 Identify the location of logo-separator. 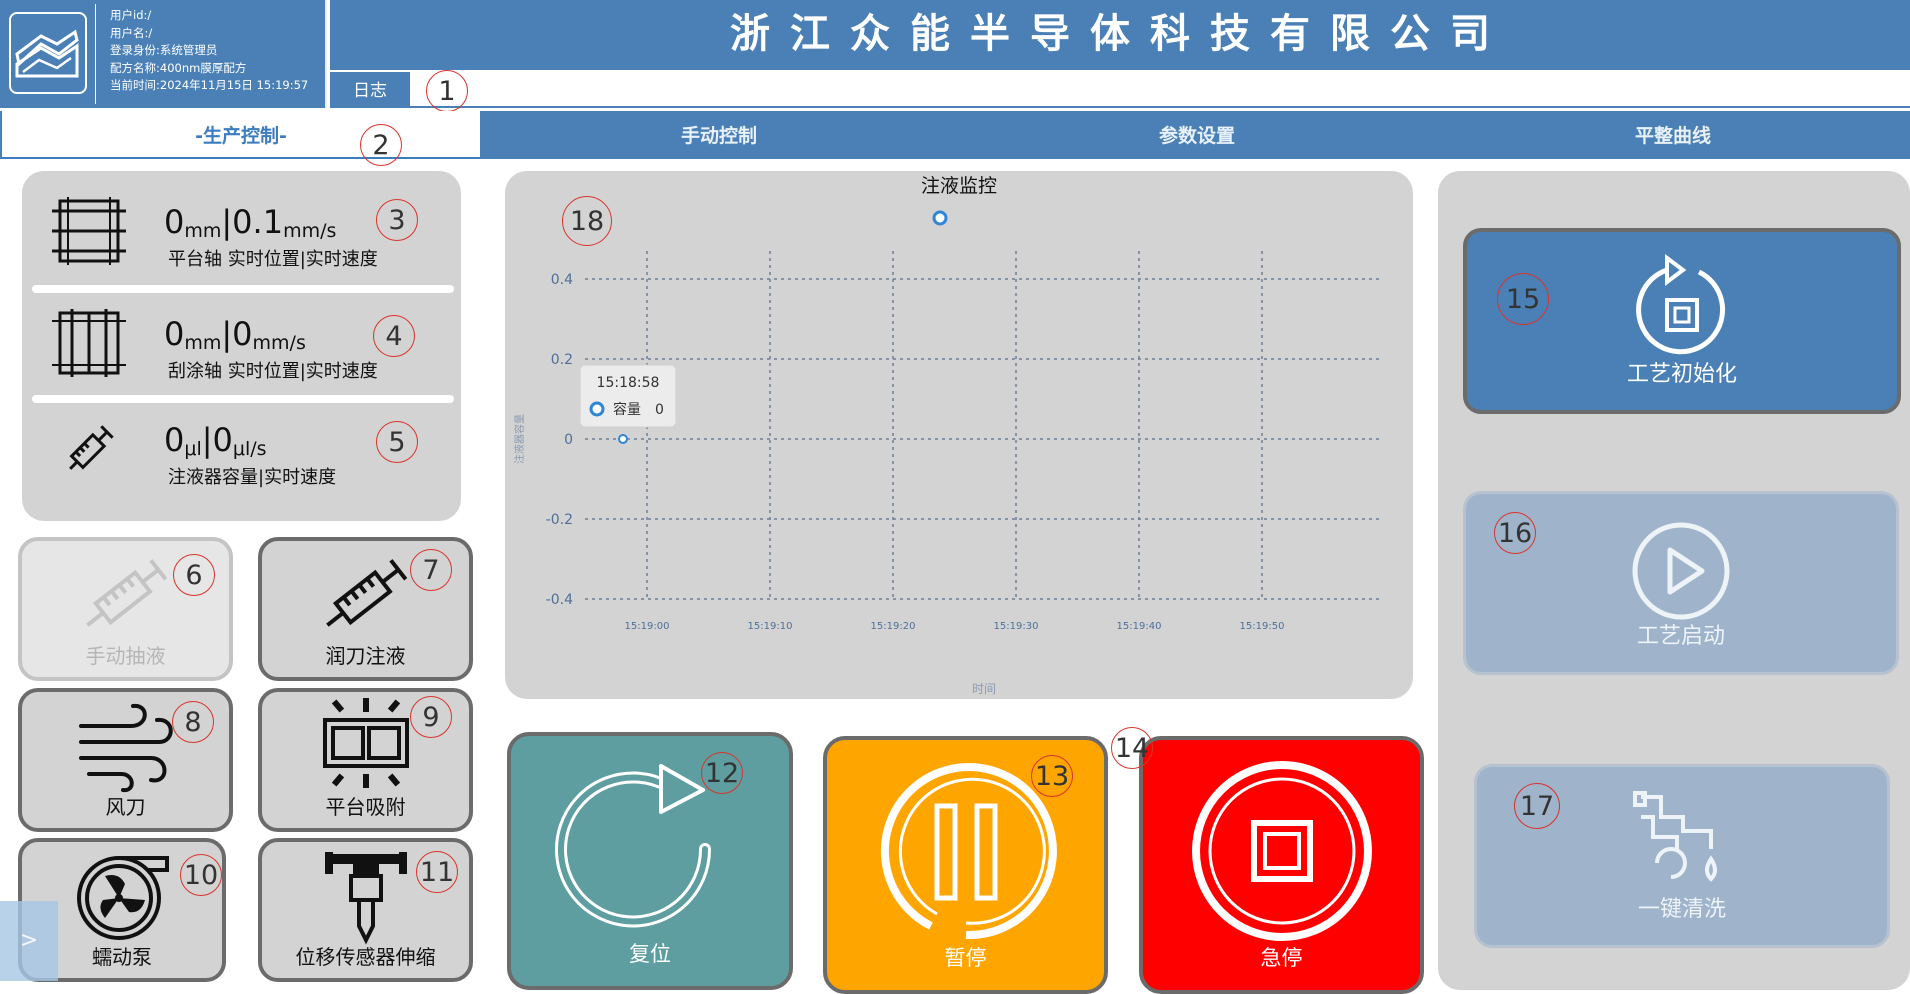
(95, 54).